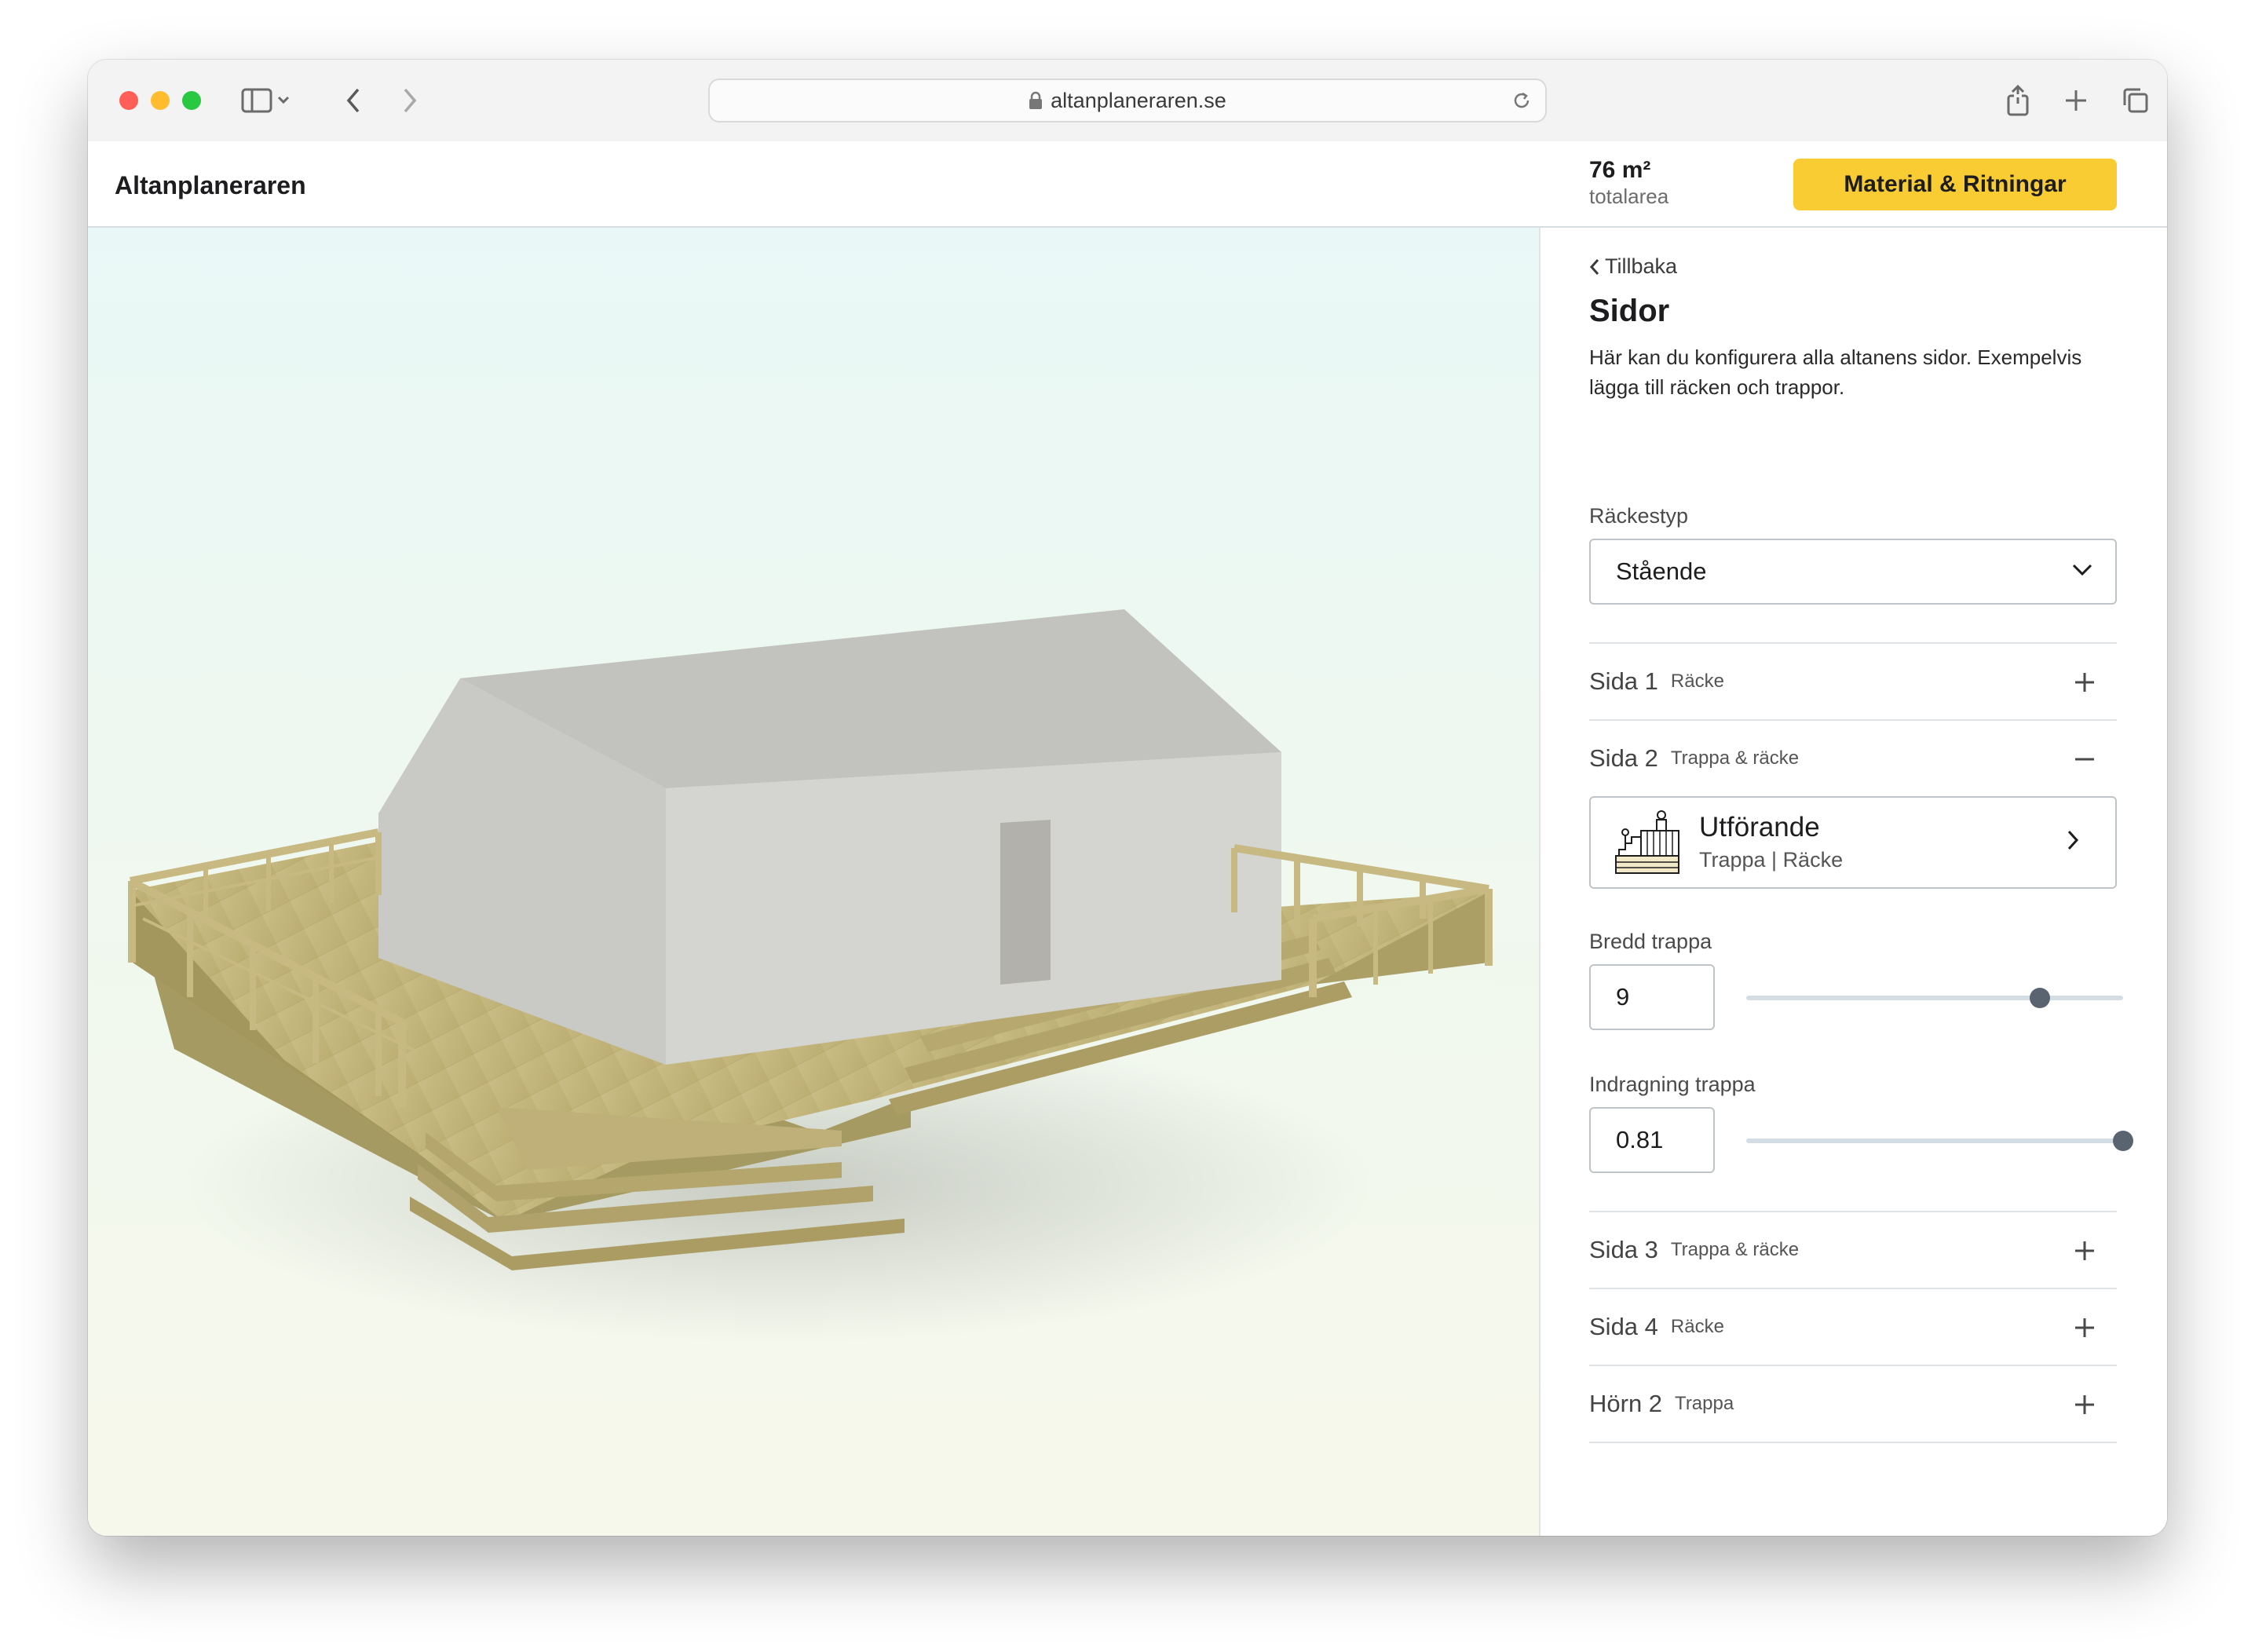 This screenshot has height=1652, width=2255. What do you see at coordinates (2018, 100) in the screenshot?
I see `share-icon` at bounding box center [2018, 100].